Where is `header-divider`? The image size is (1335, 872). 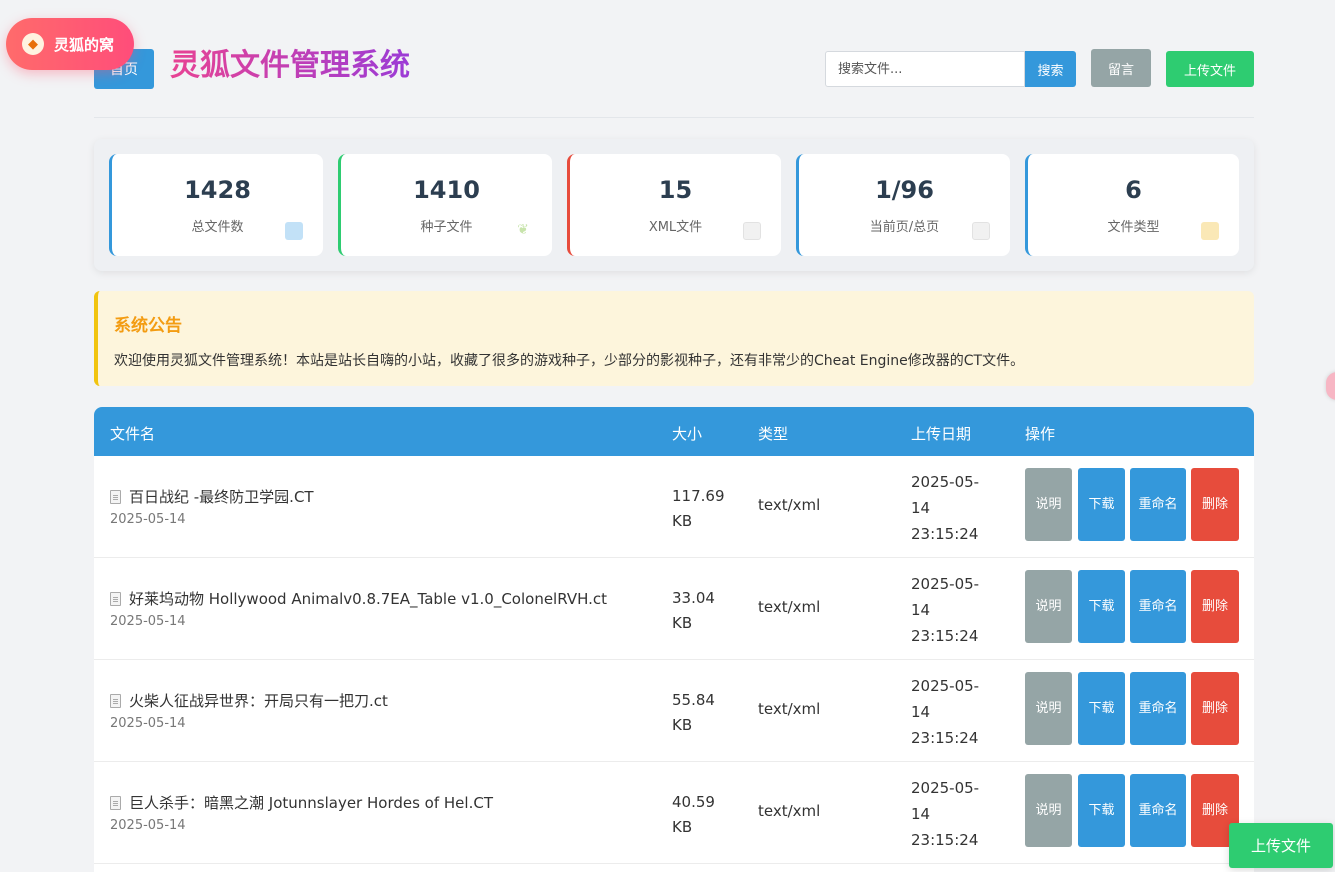 header-divider is located at coordinates (674, 117).